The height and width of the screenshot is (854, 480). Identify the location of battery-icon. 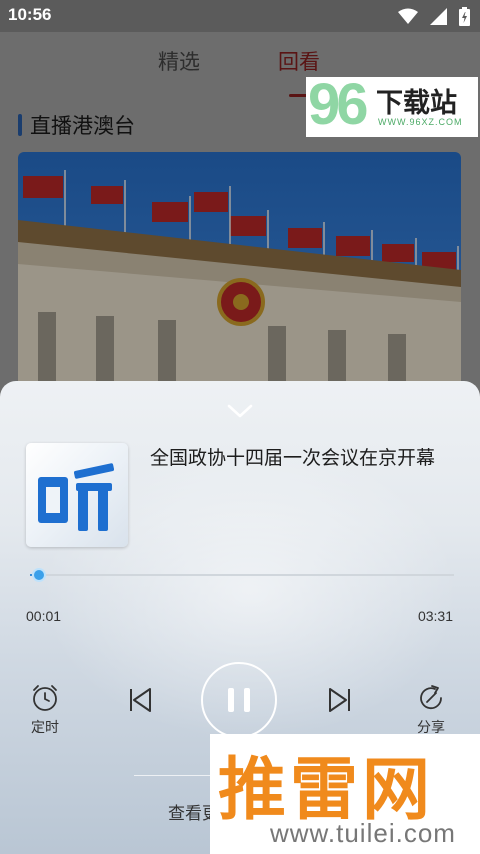
(464, 16).